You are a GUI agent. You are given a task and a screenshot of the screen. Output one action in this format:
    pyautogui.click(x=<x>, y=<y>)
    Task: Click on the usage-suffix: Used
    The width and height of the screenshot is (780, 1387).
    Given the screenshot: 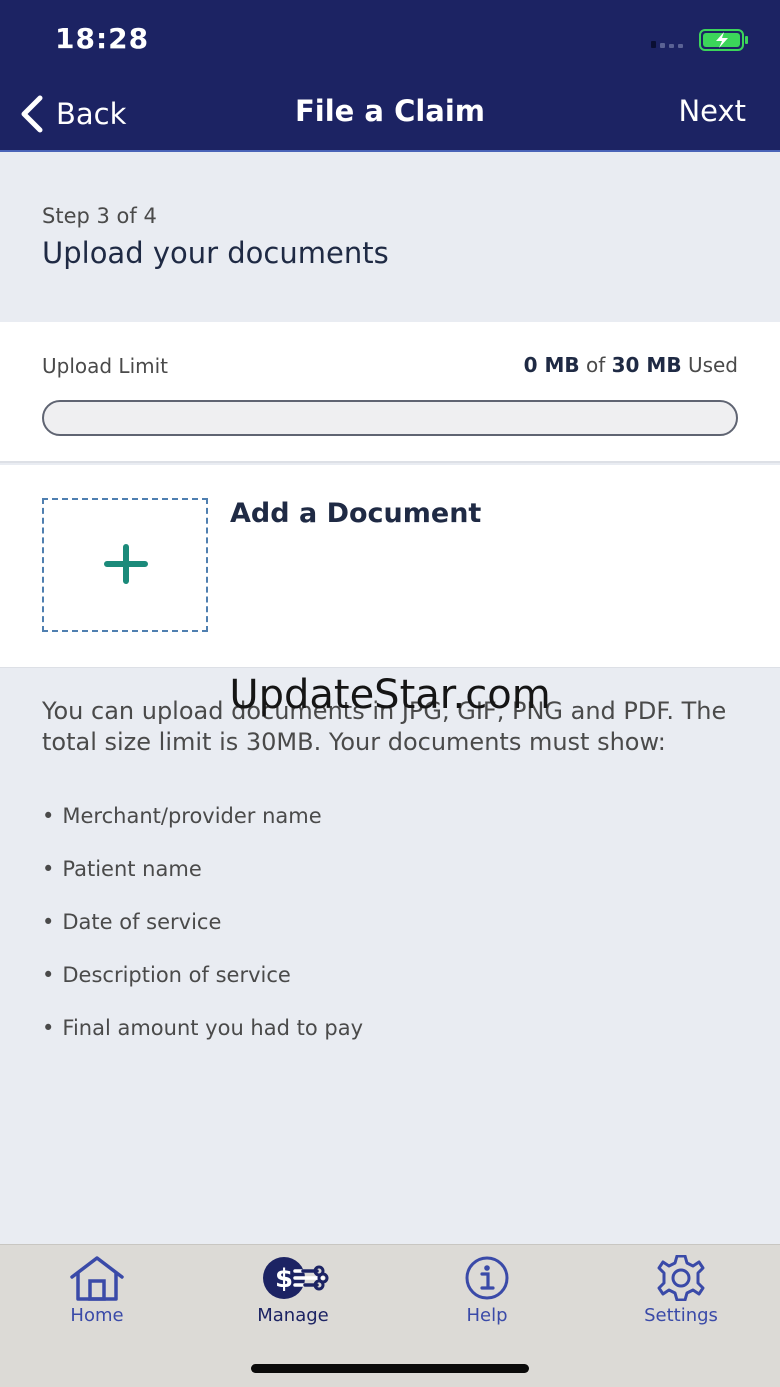 What is the action you would take?
    pyautogui.click(x=712, y=365)
    